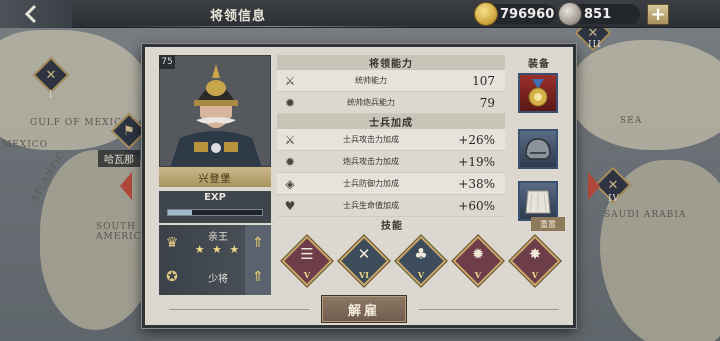  Describe the element at coordinates (371, 161) in the screenshot. I see `bonus-name: 炮兵攻击力加成` at that location.